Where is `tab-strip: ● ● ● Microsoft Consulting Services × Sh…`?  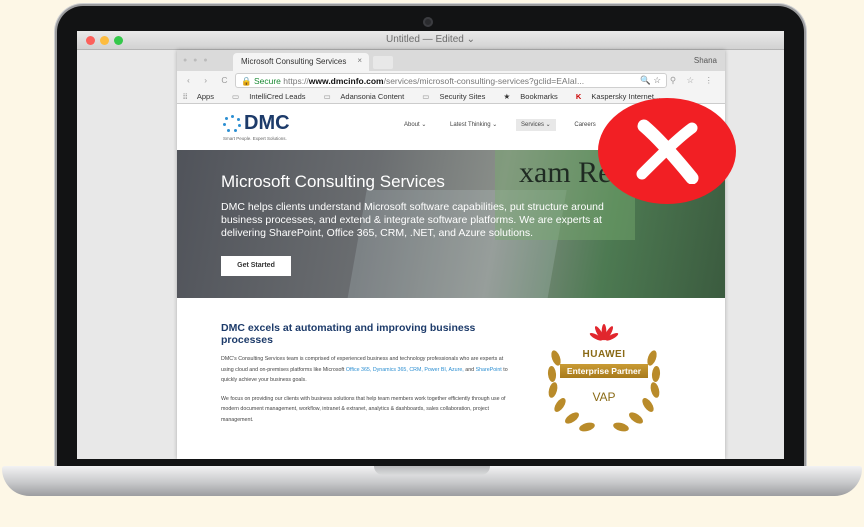 tab-strip: ● ● ● Microsoft Consulting Services × Sh… is located at coordinates (451, 60).